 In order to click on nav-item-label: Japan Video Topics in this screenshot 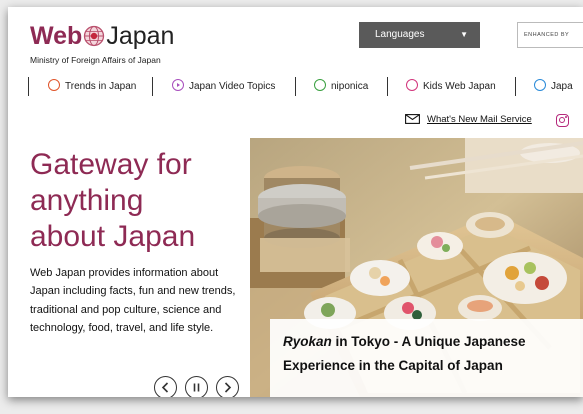, I will do `click(232, 86)`.